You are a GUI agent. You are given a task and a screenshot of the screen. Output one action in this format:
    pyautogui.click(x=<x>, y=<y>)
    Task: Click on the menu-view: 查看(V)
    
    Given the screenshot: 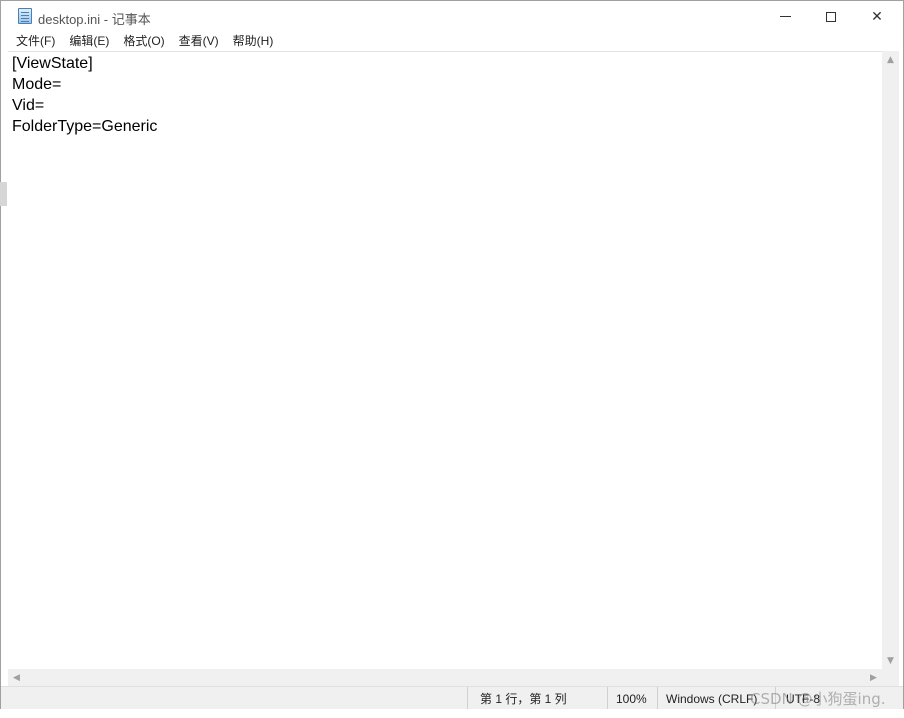 What is the action you would take?
    pyautogui.click(x=199, y=41)
    